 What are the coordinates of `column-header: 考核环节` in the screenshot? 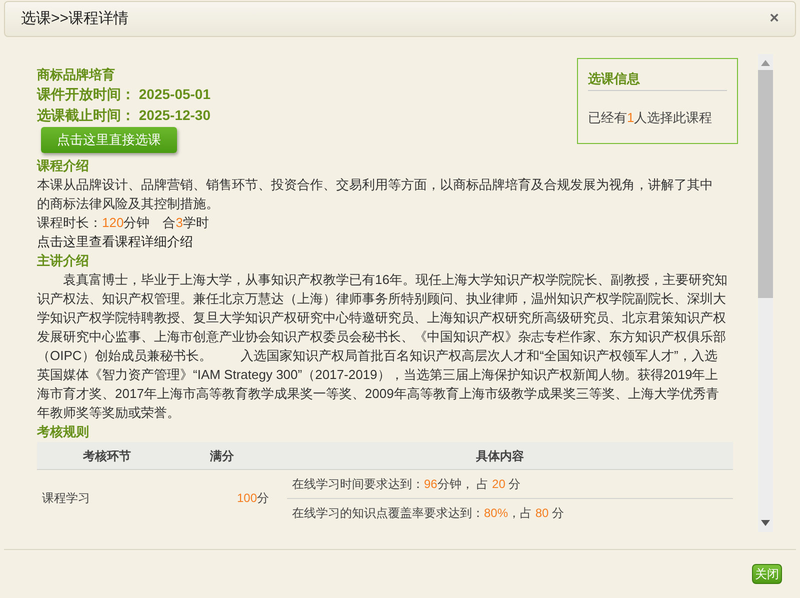 It's located at (107, 456).